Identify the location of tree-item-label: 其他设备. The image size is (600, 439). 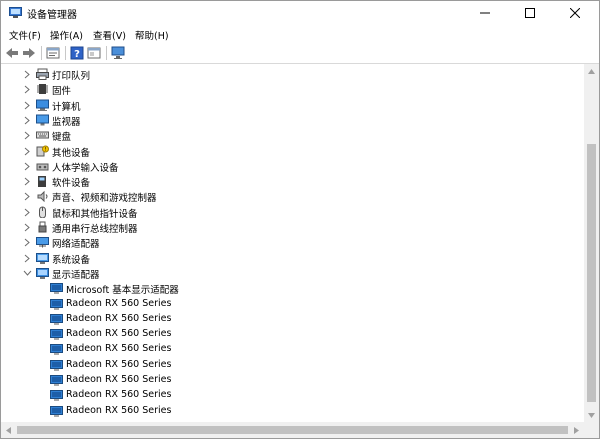
(71, 153).